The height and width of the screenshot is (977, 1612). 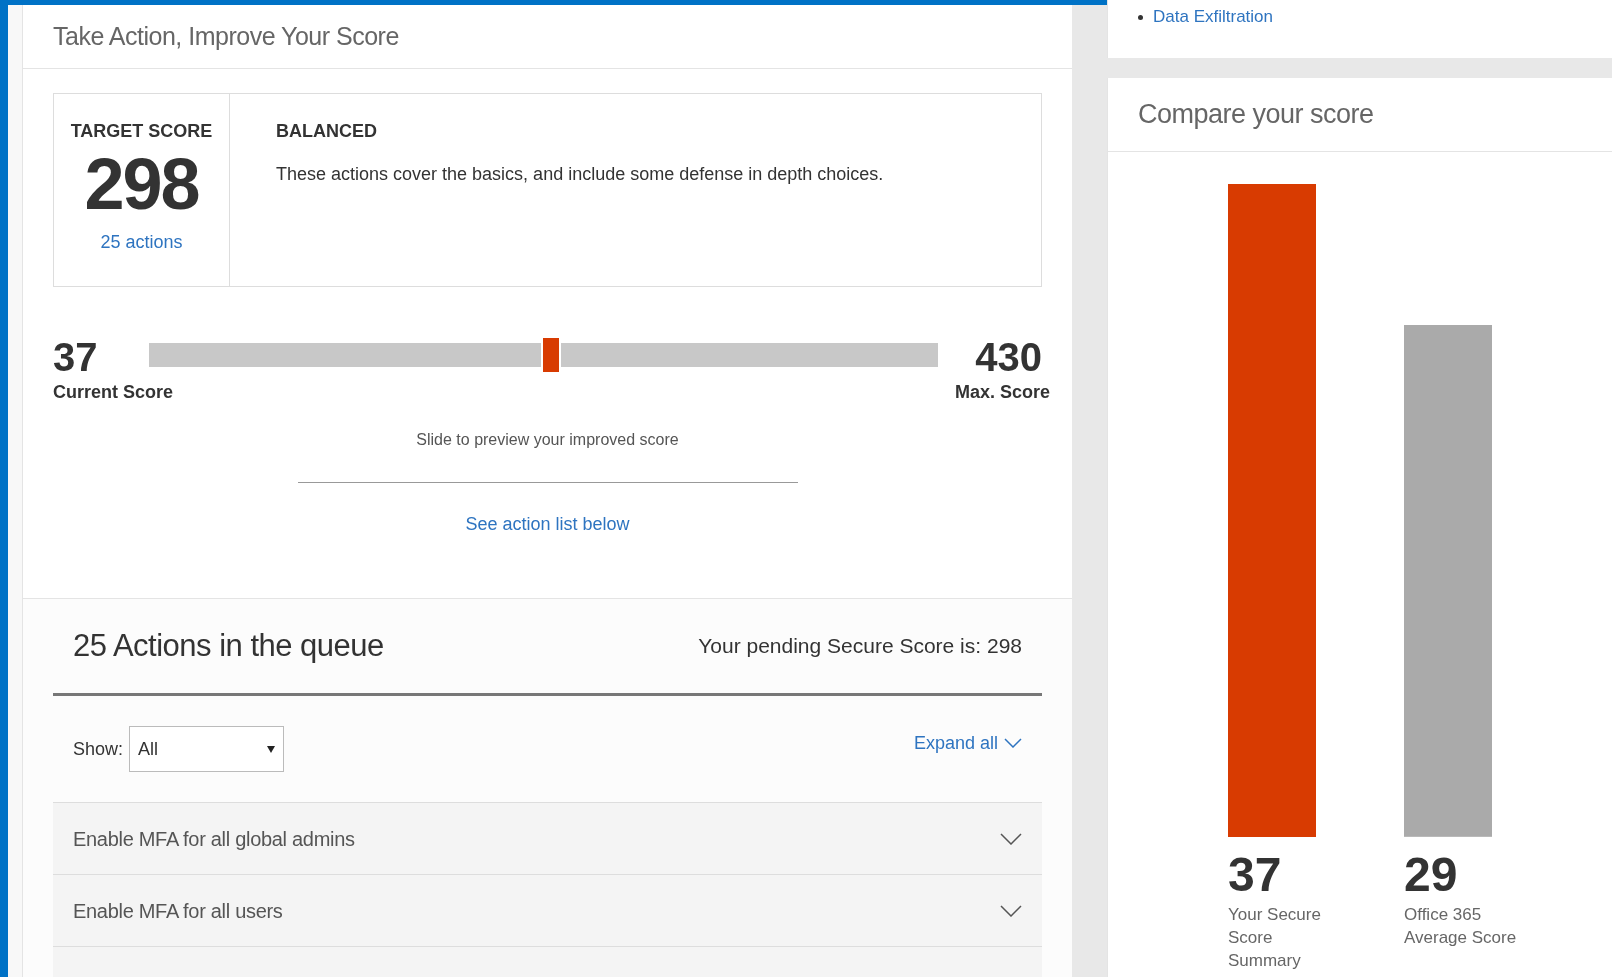 I want to click on pending-score-text: Your pending Secure Score is: 298, so click(x=860, y=646).